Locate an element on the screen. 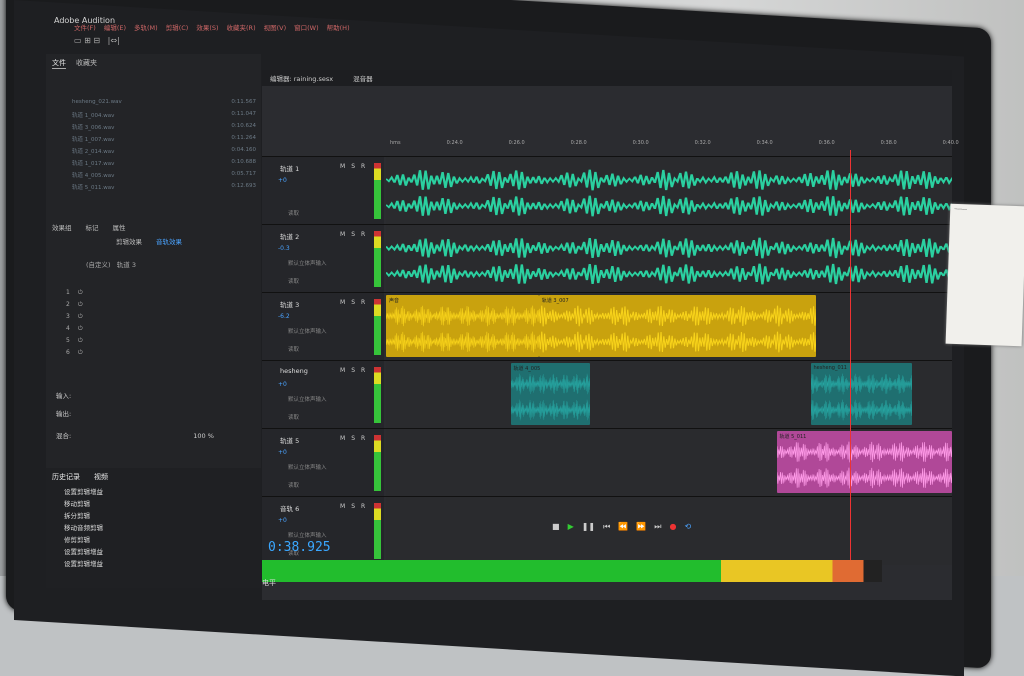  audio-clip: 轨道 3_007 is located at coordinates (677, 326).